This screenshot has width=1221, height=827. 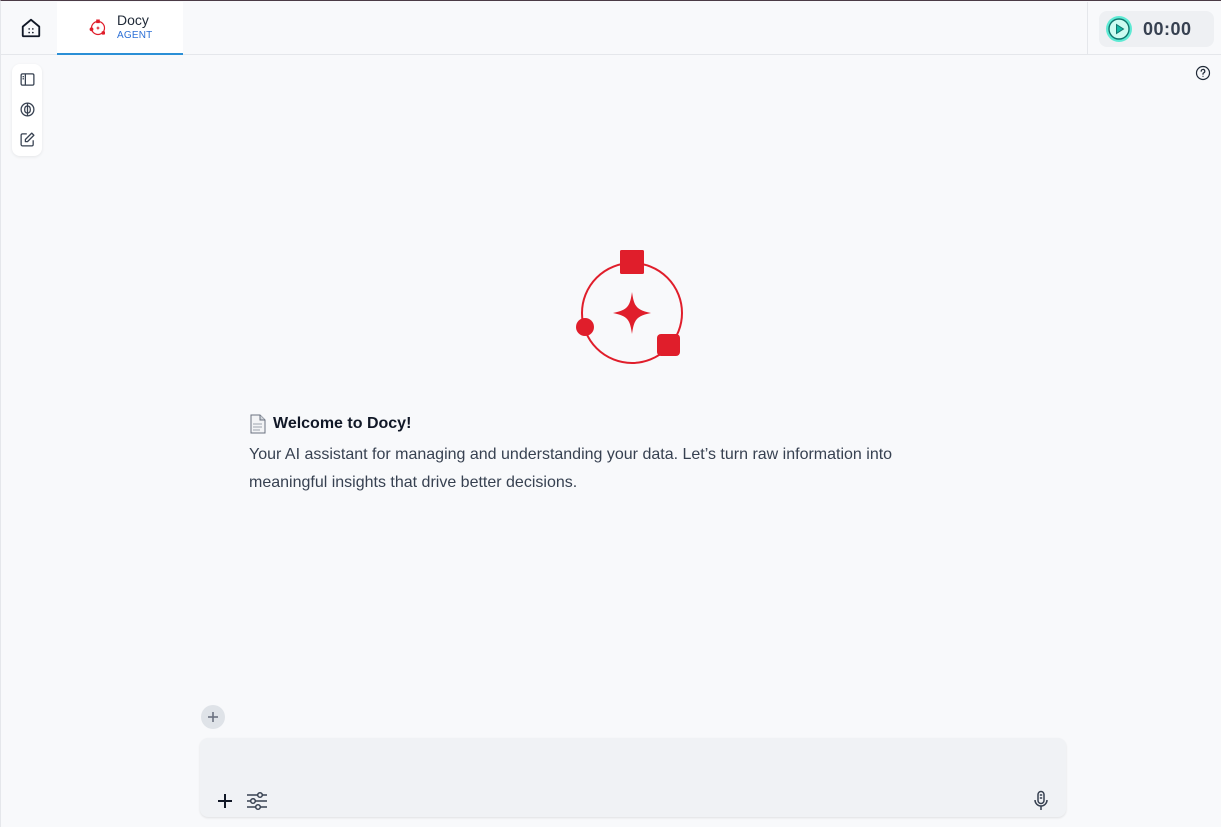 I want to click on timer-button: 00:00, so click(x=1156, y=29).